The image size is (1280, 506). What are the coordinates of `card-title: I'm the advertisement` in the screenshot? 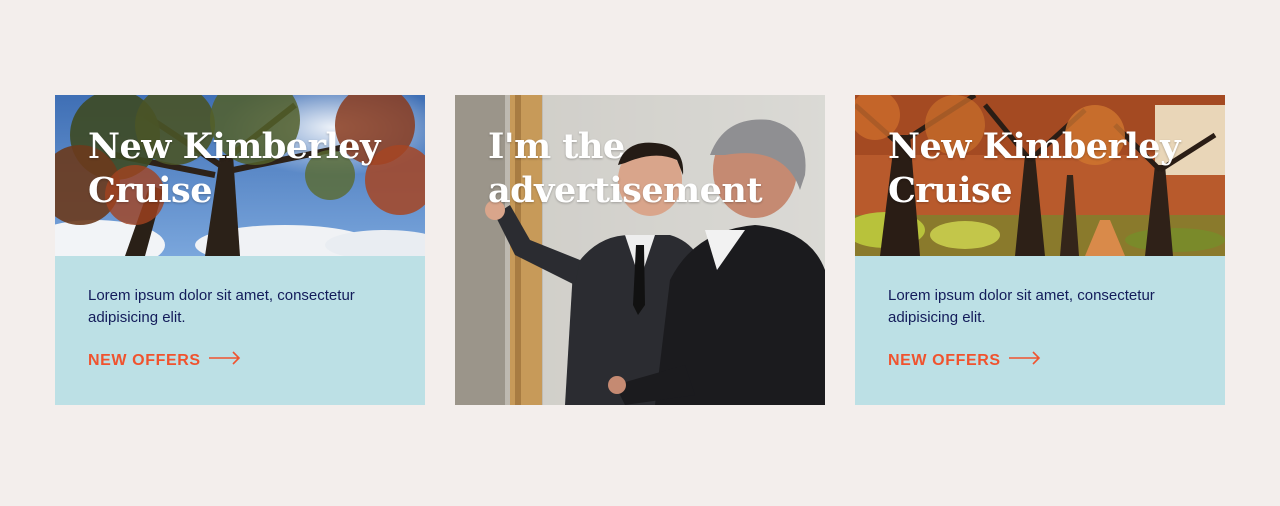 It's located at (648, 169).